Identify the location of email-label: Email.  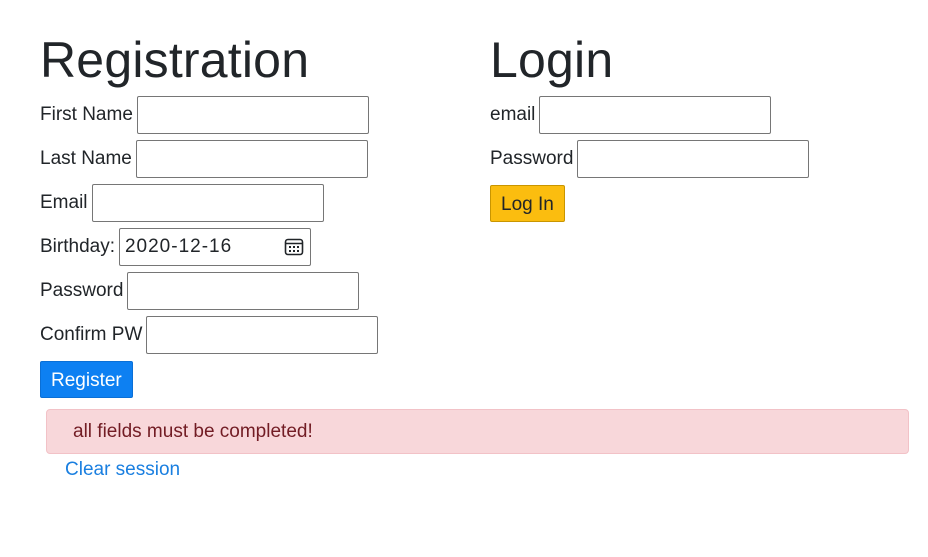
(64, 202).